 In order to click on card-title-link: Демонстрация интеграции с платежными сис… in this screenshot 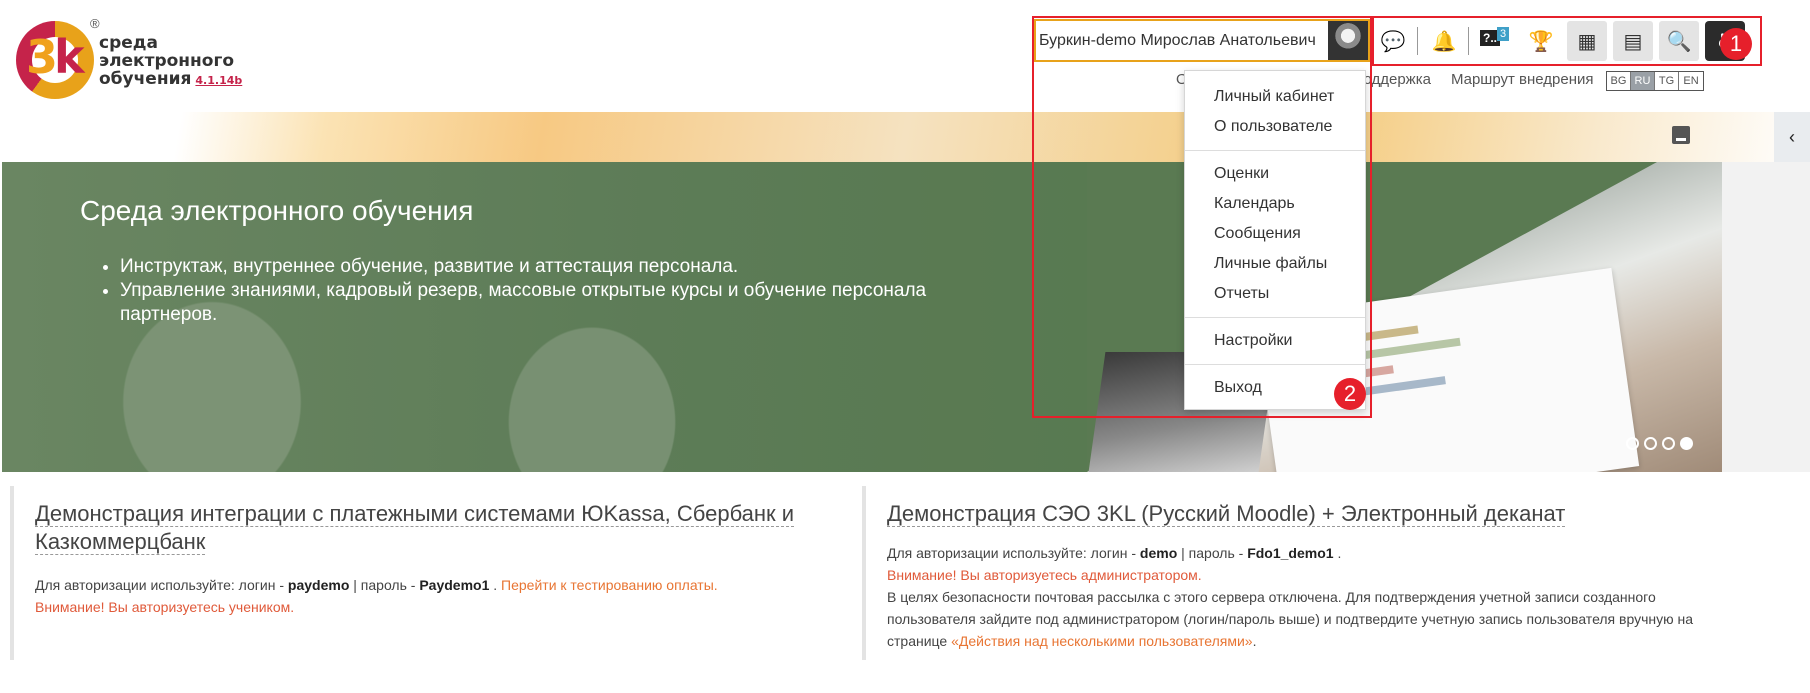, I will do `click(415, 528)`.